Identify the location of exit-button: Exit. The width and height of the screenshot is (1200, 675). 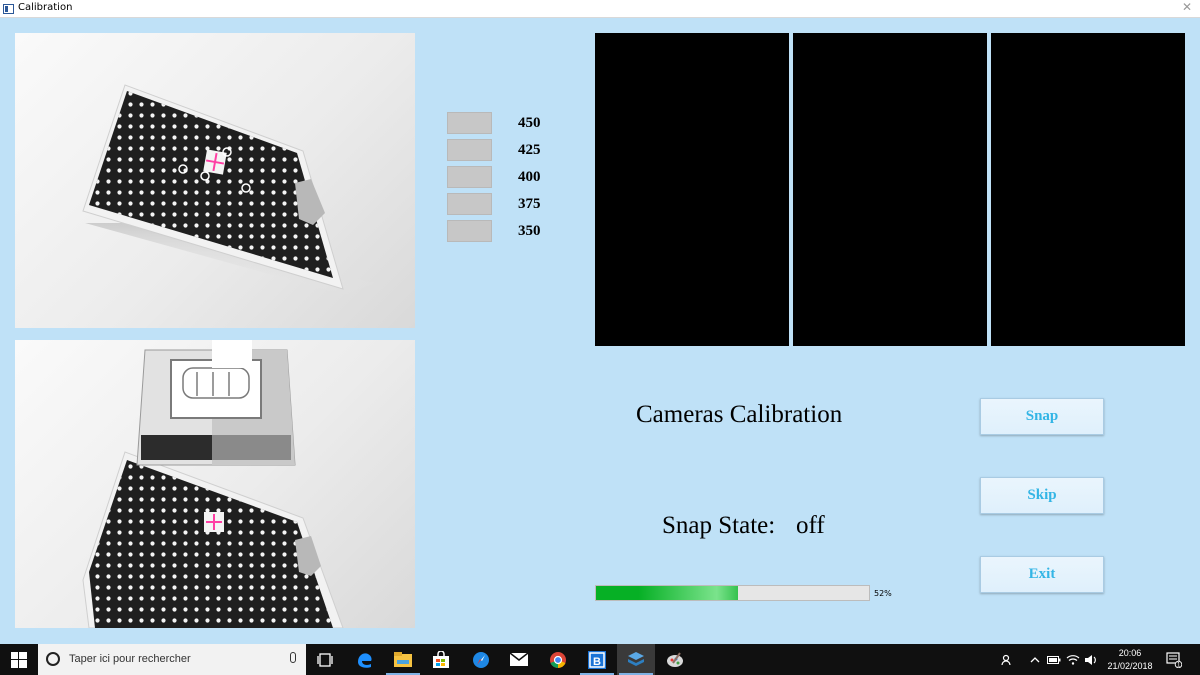
(1042, 574).